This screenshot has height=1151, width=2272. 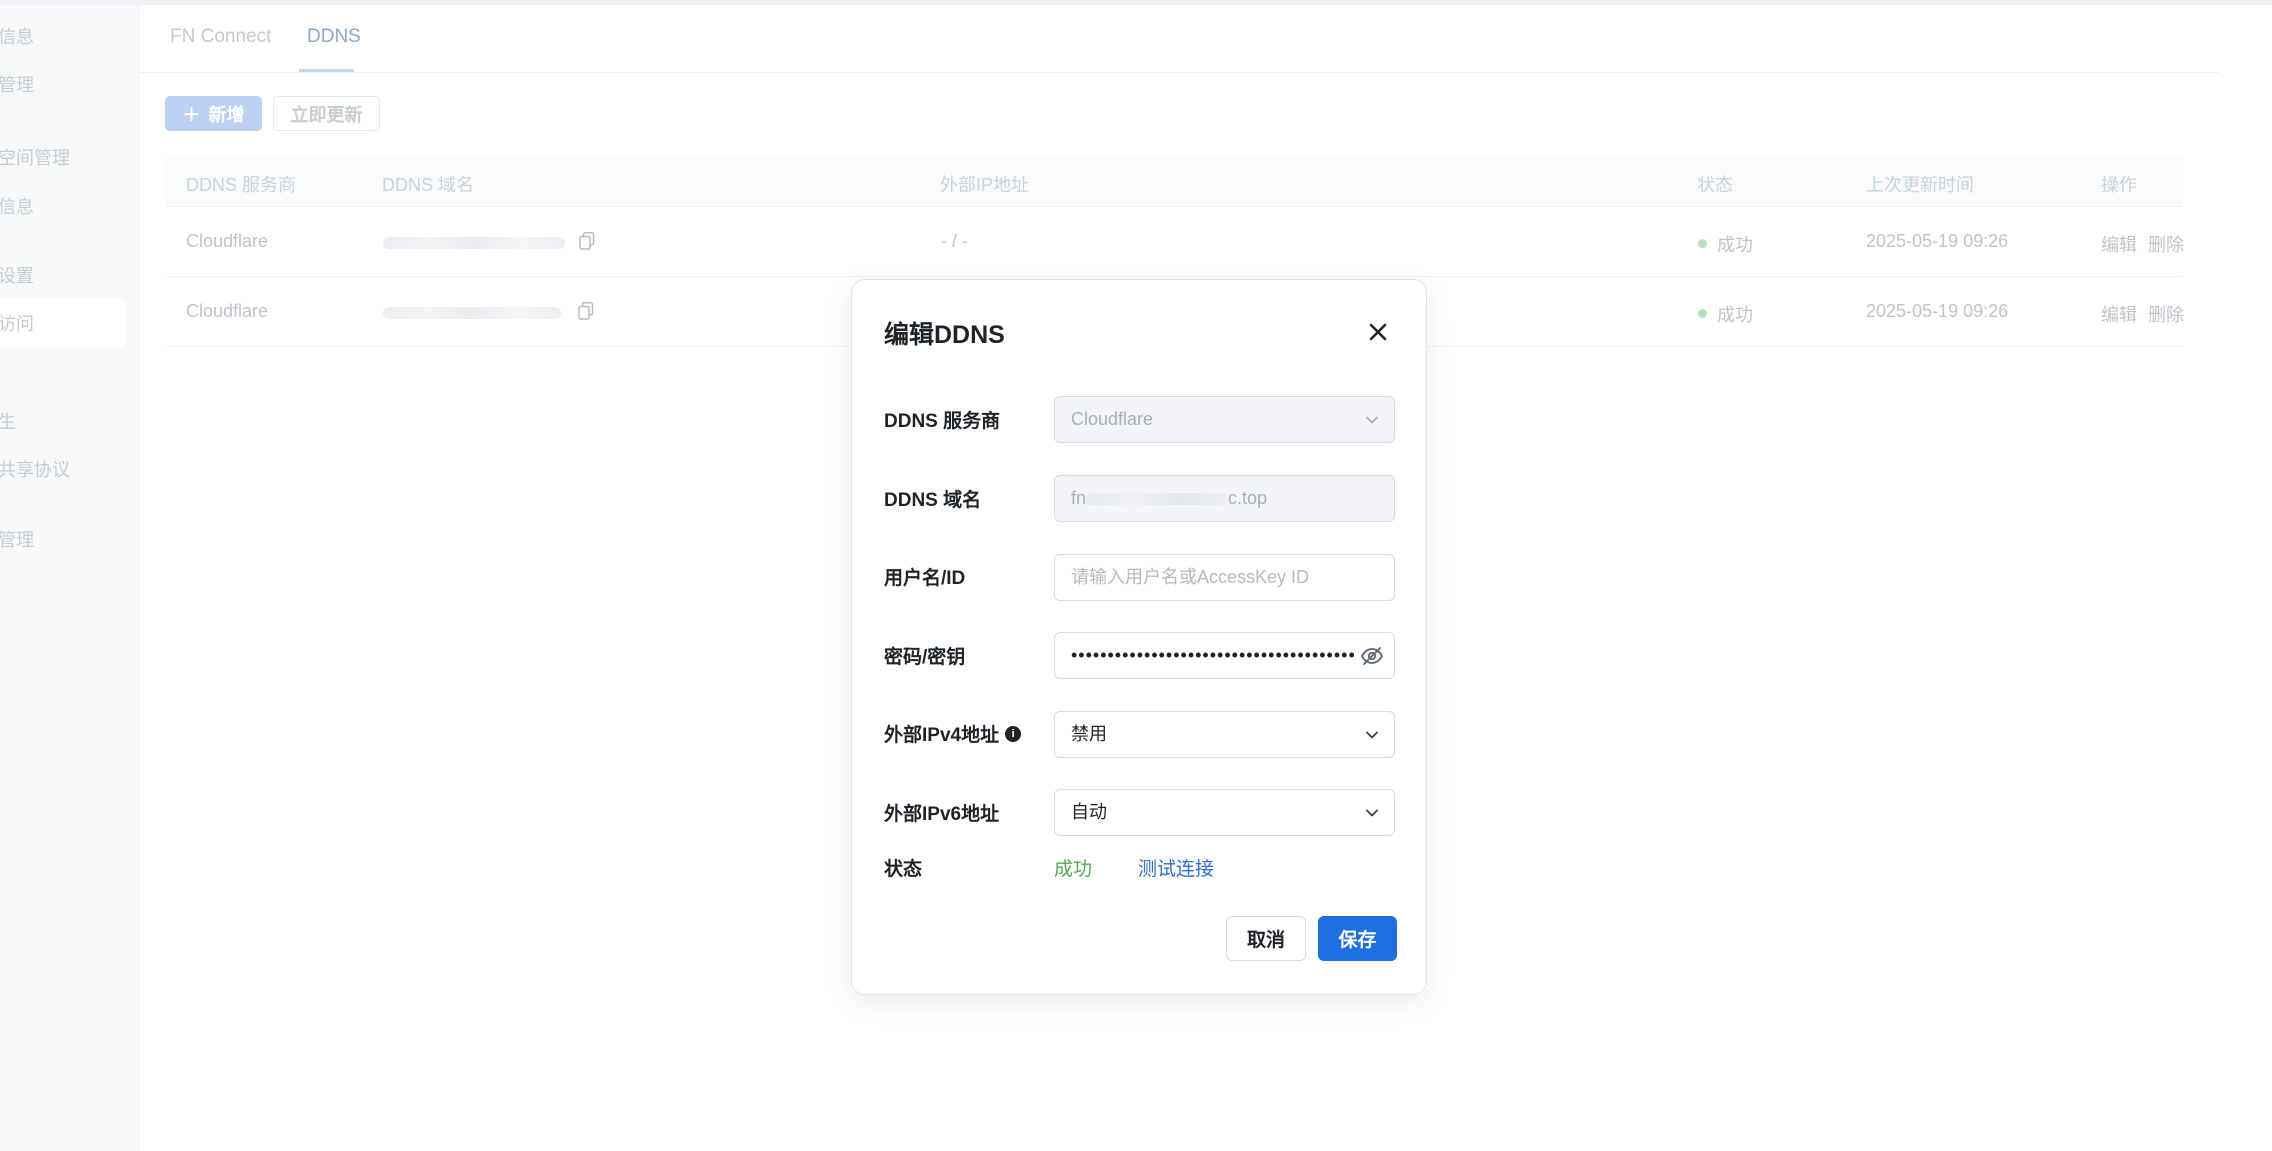 I want to click on test-connection-link: 测试连接, so click(x=1176, y=867).